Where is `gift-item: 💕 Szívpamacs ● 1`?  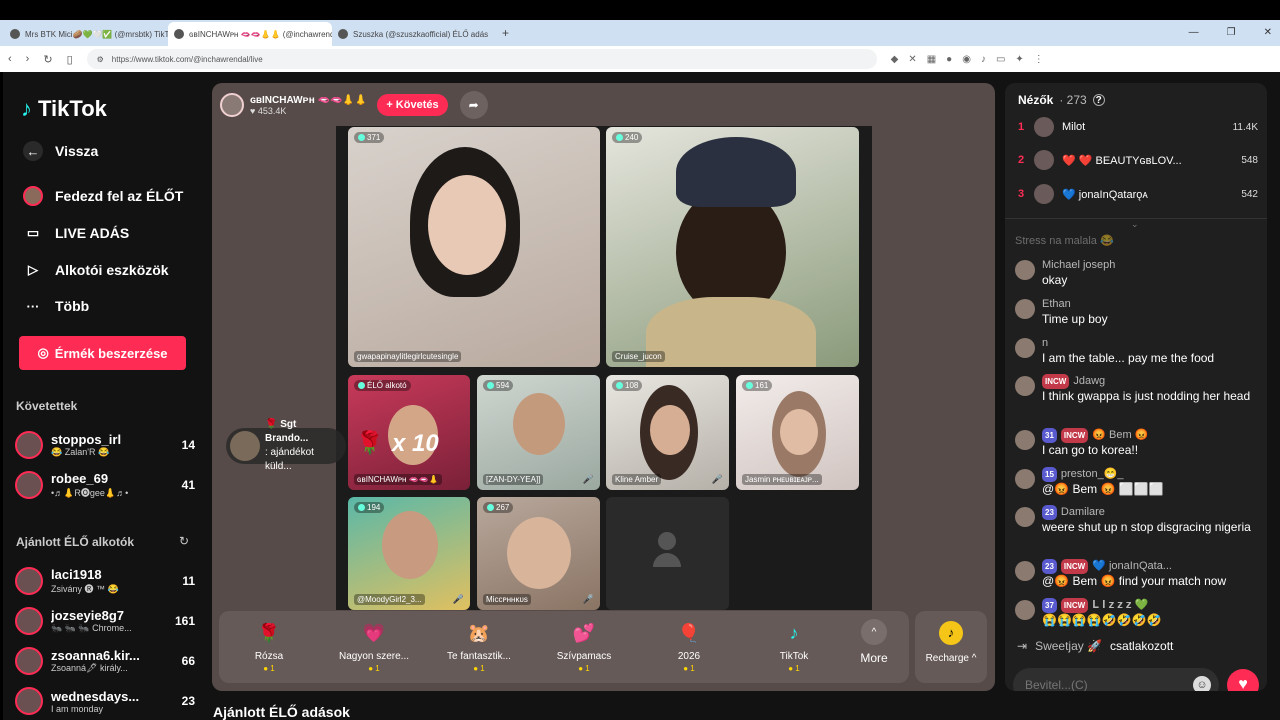
gift-item: 💕 Szívpamacs ● 1 is located at coordinates (584, 647).